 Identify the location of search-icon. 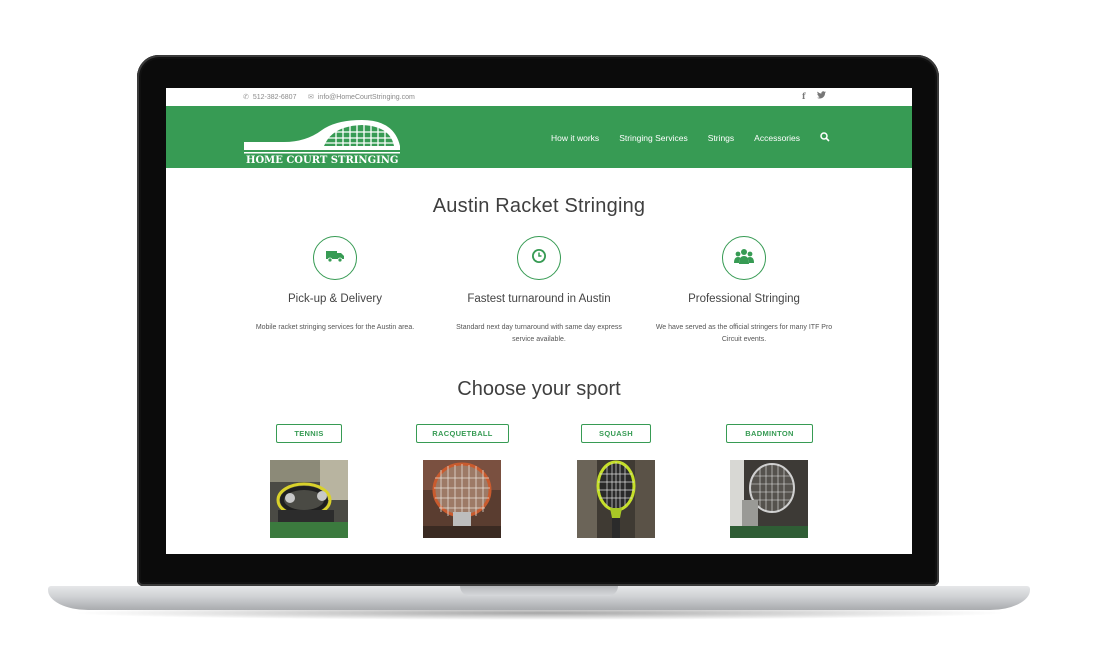
(825, 138).